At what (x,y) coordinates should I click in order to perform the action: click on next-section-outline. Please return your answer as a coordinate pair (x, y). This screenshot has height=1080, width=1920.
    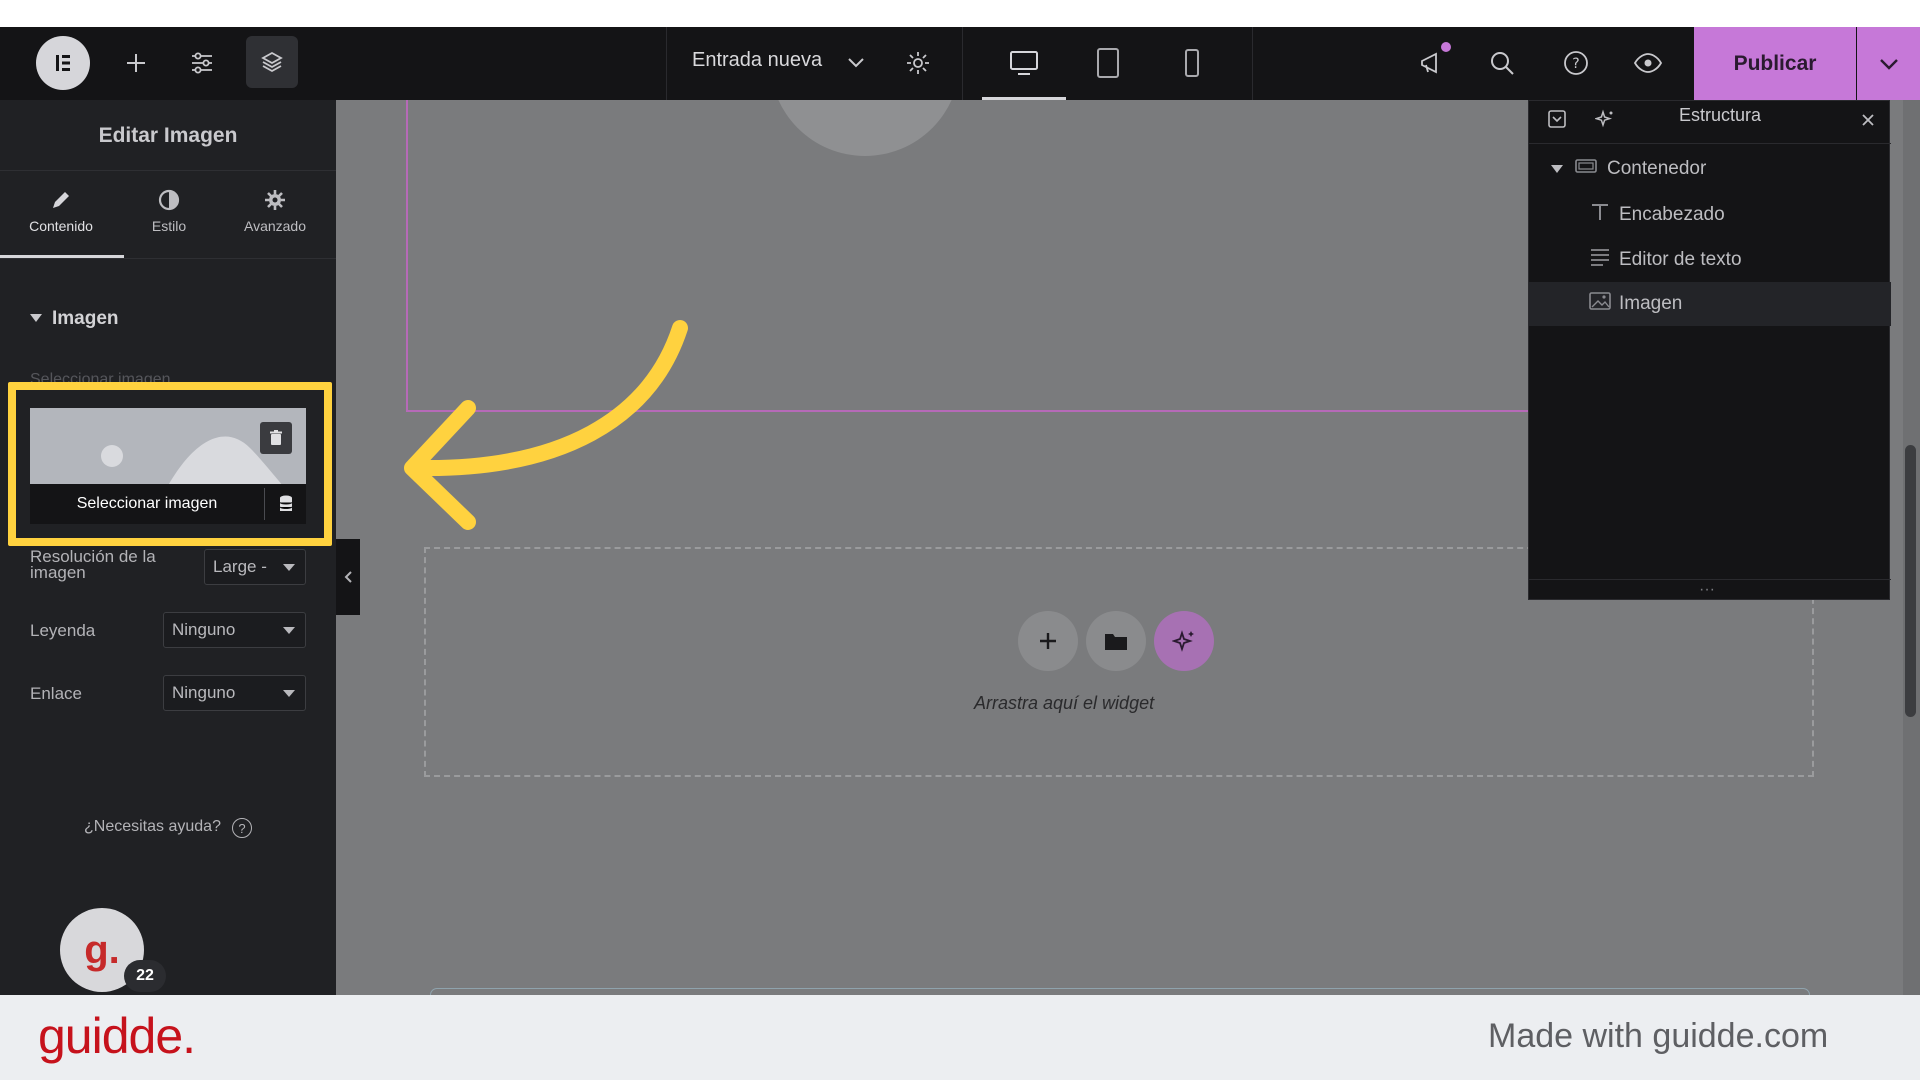
    Looking at the image, I should click on (1120, 991).